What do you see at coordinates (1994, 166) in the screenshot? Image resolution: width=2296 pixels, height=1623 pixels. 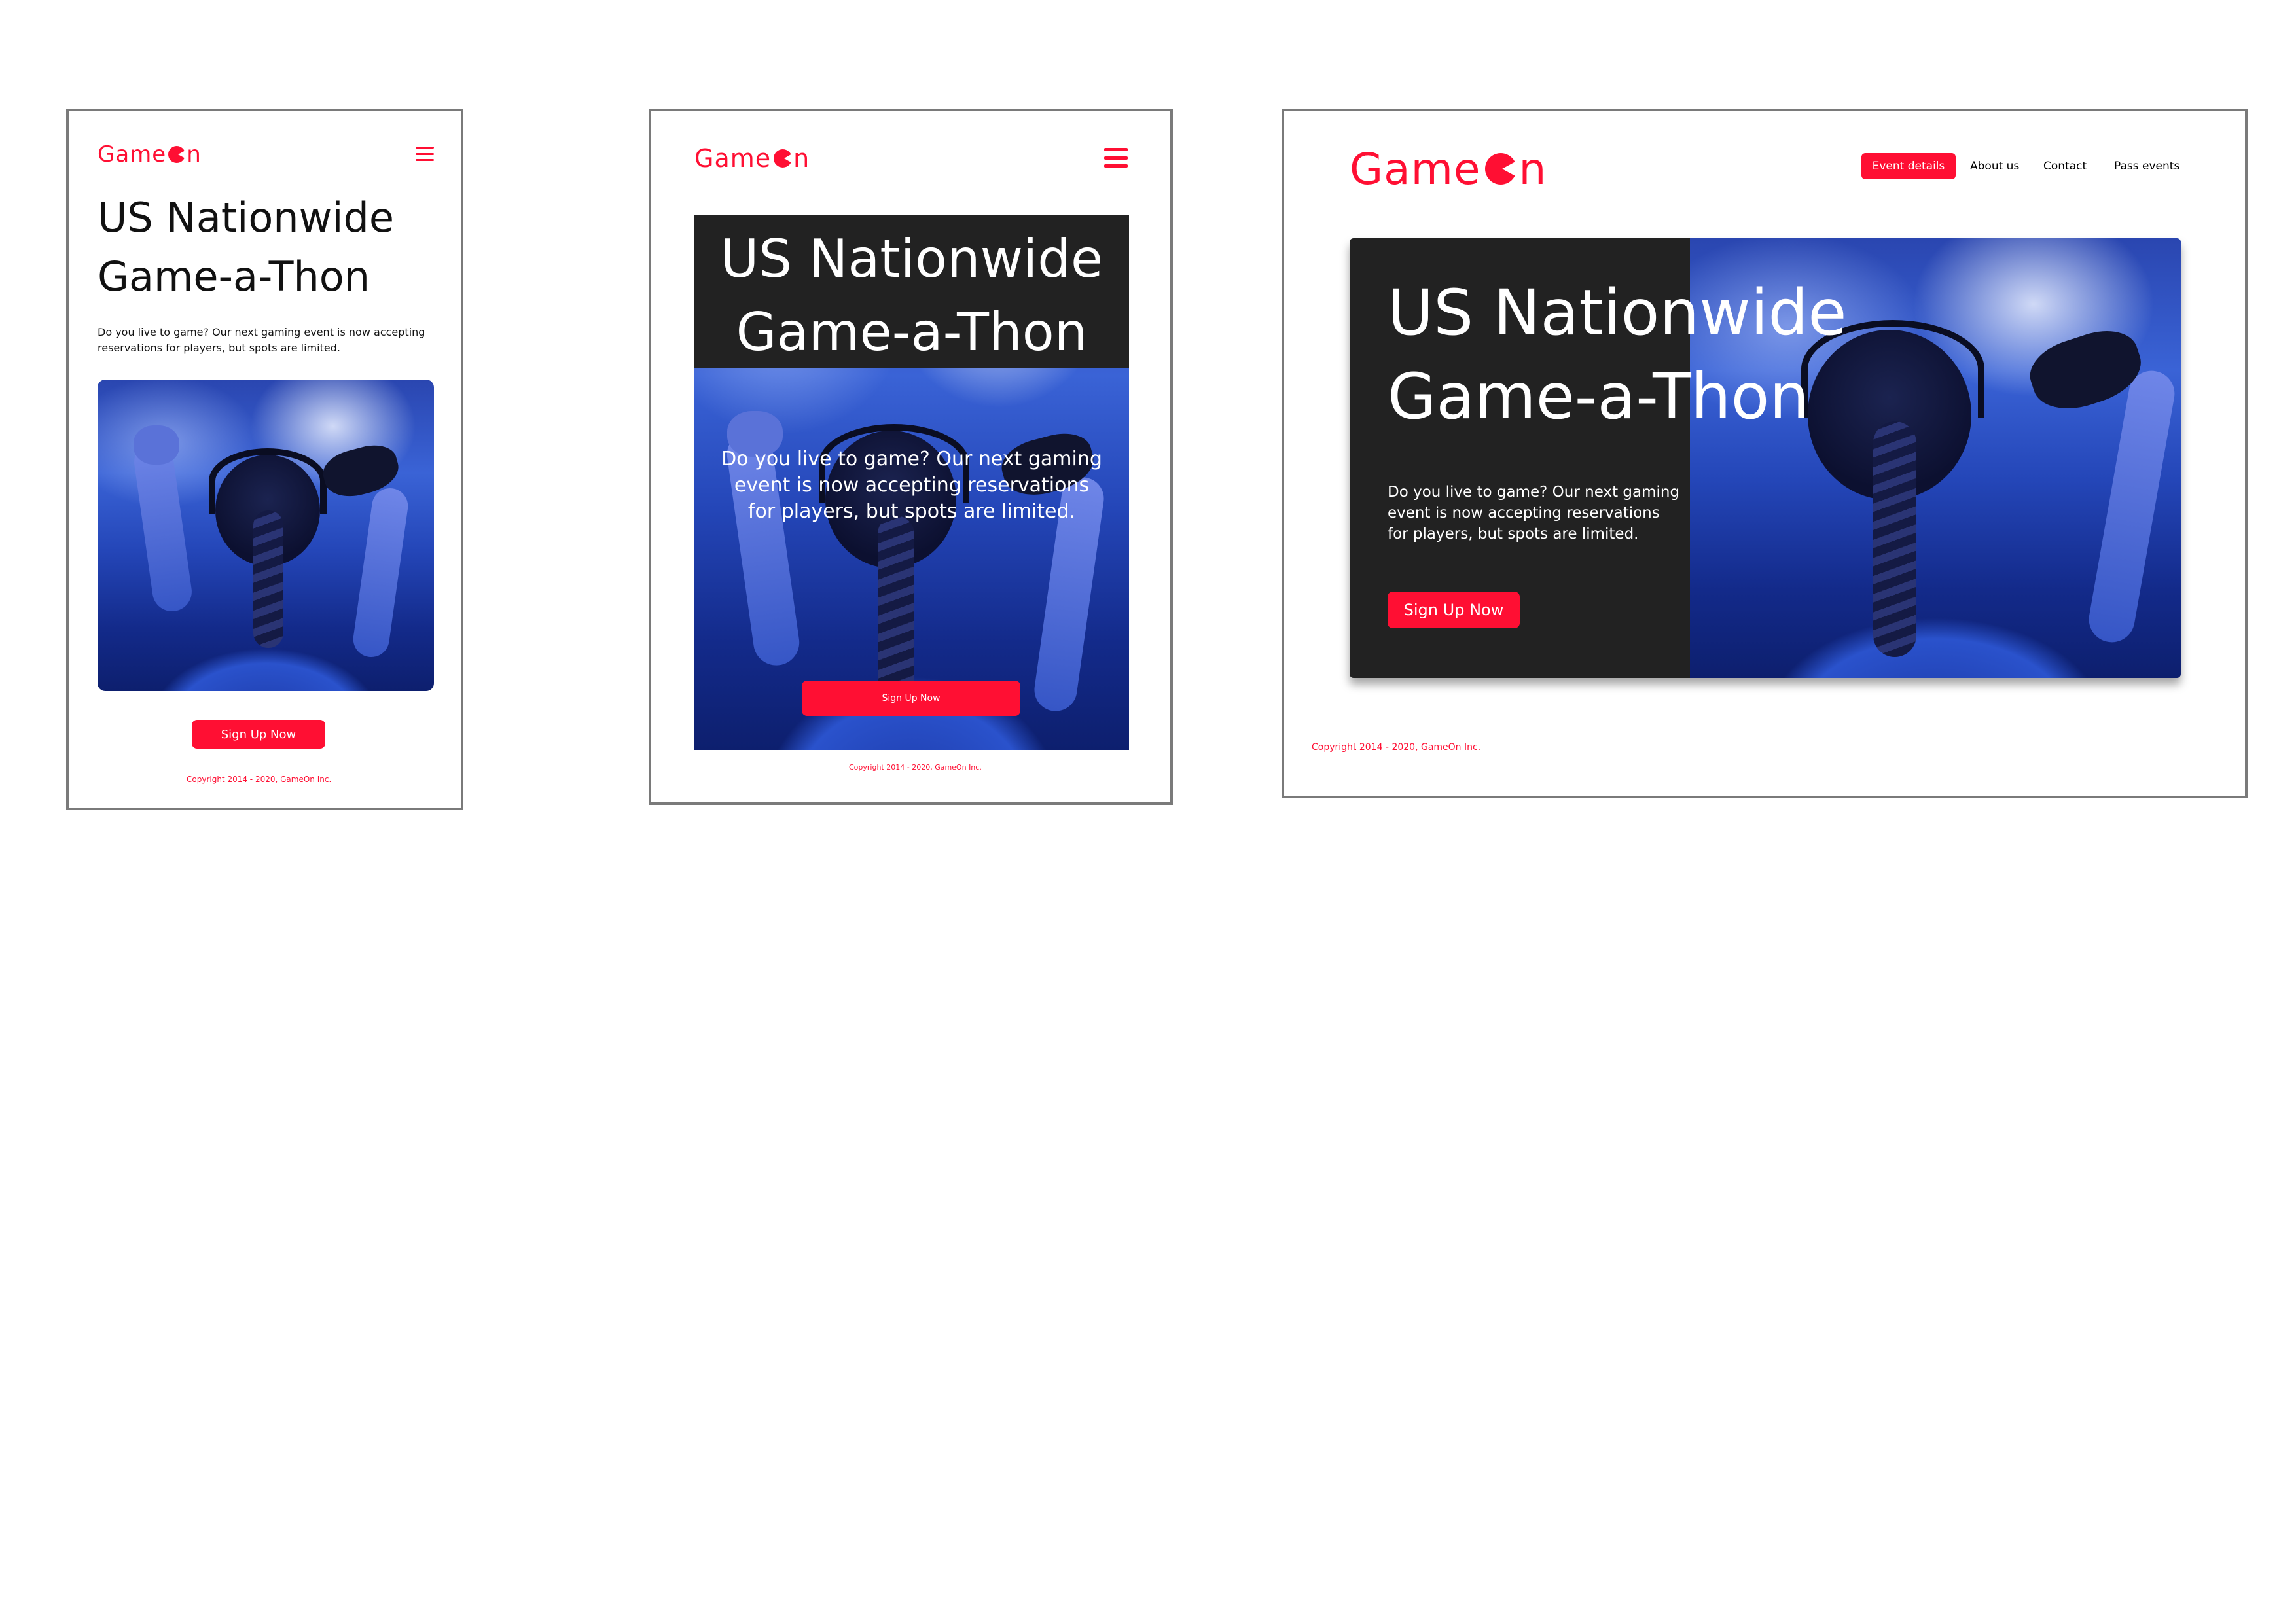 I see `nav-about-us: About us` at bounding box center [1994, 166].